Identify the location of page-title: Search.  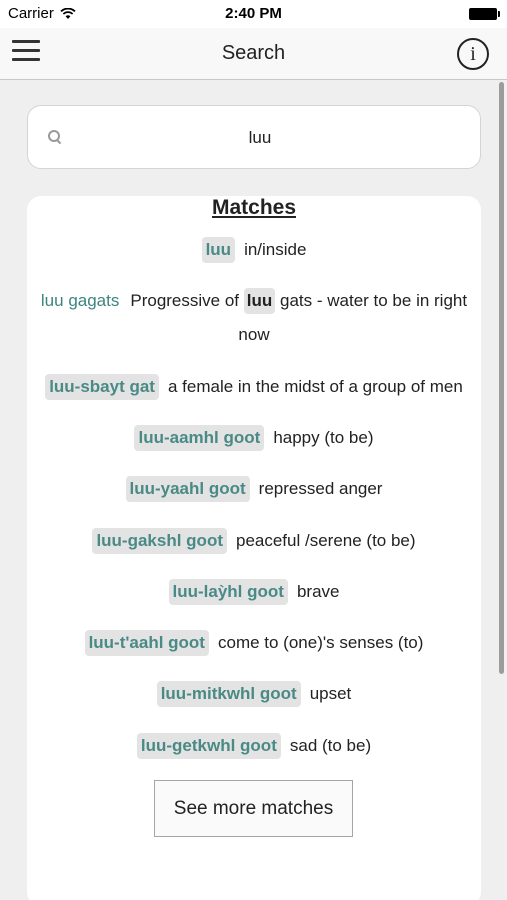
(253, 53).